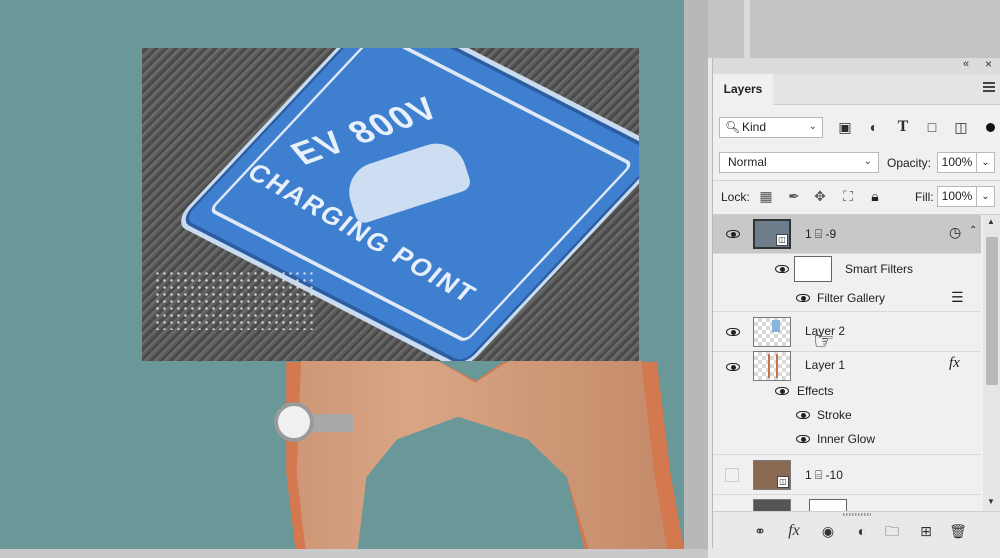 Image resolution: width=1000 pixels, height=558 pixels. What do you see at coordinates (771, 127) in the screenshot?
I see `filter-kind-select: 🔍︎ Kind ⌄` at bounding box center [771, 127].